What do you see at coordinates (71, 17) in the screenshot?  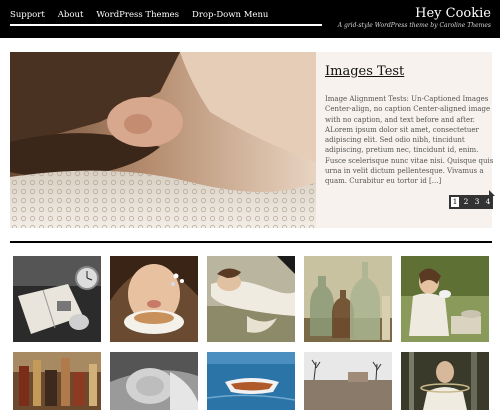 I see `nav-about: About` at bounding box center [71, 17].